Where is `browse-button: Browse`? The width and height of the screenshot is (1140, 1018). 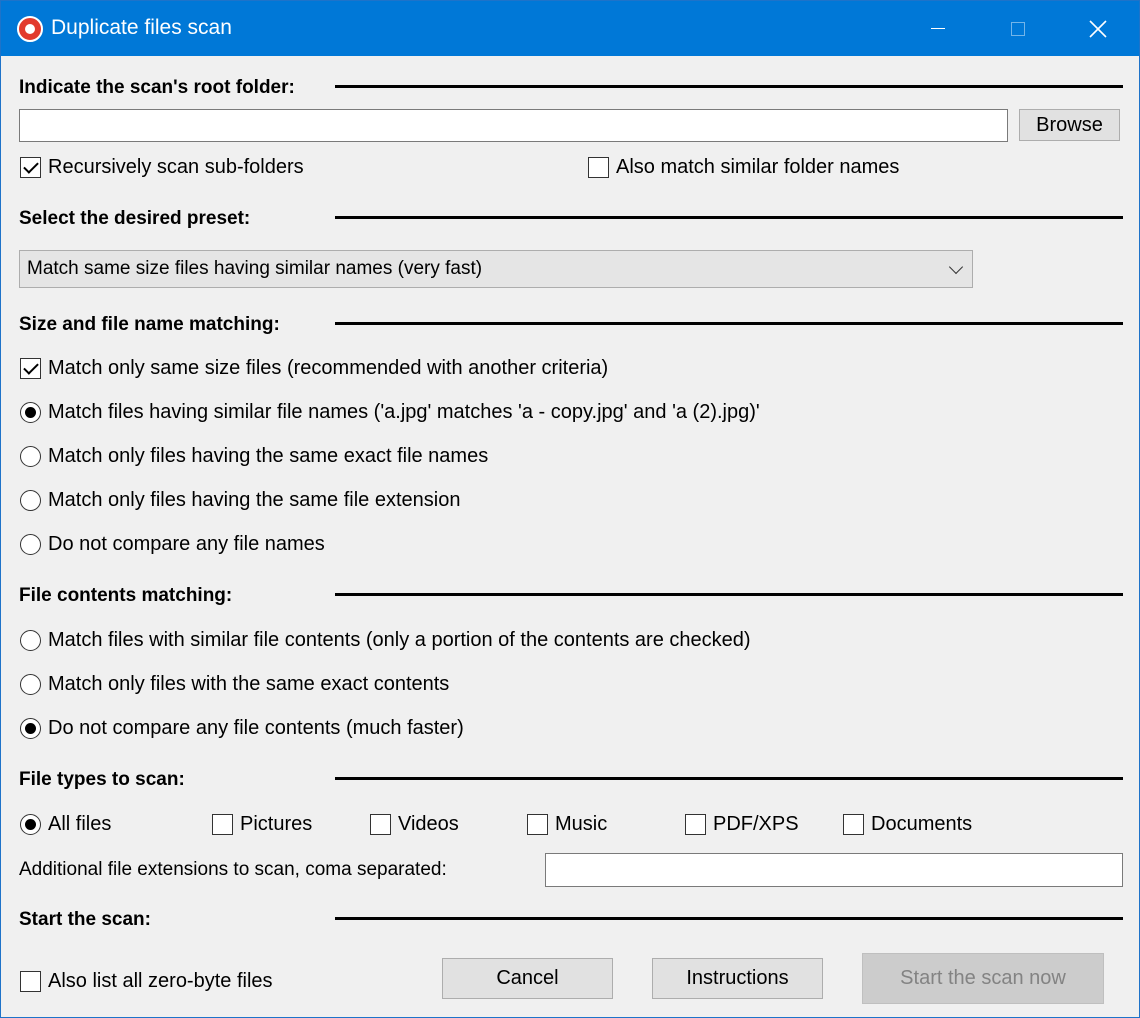 browse-button: Browse is located at coordinates (1069, 125).